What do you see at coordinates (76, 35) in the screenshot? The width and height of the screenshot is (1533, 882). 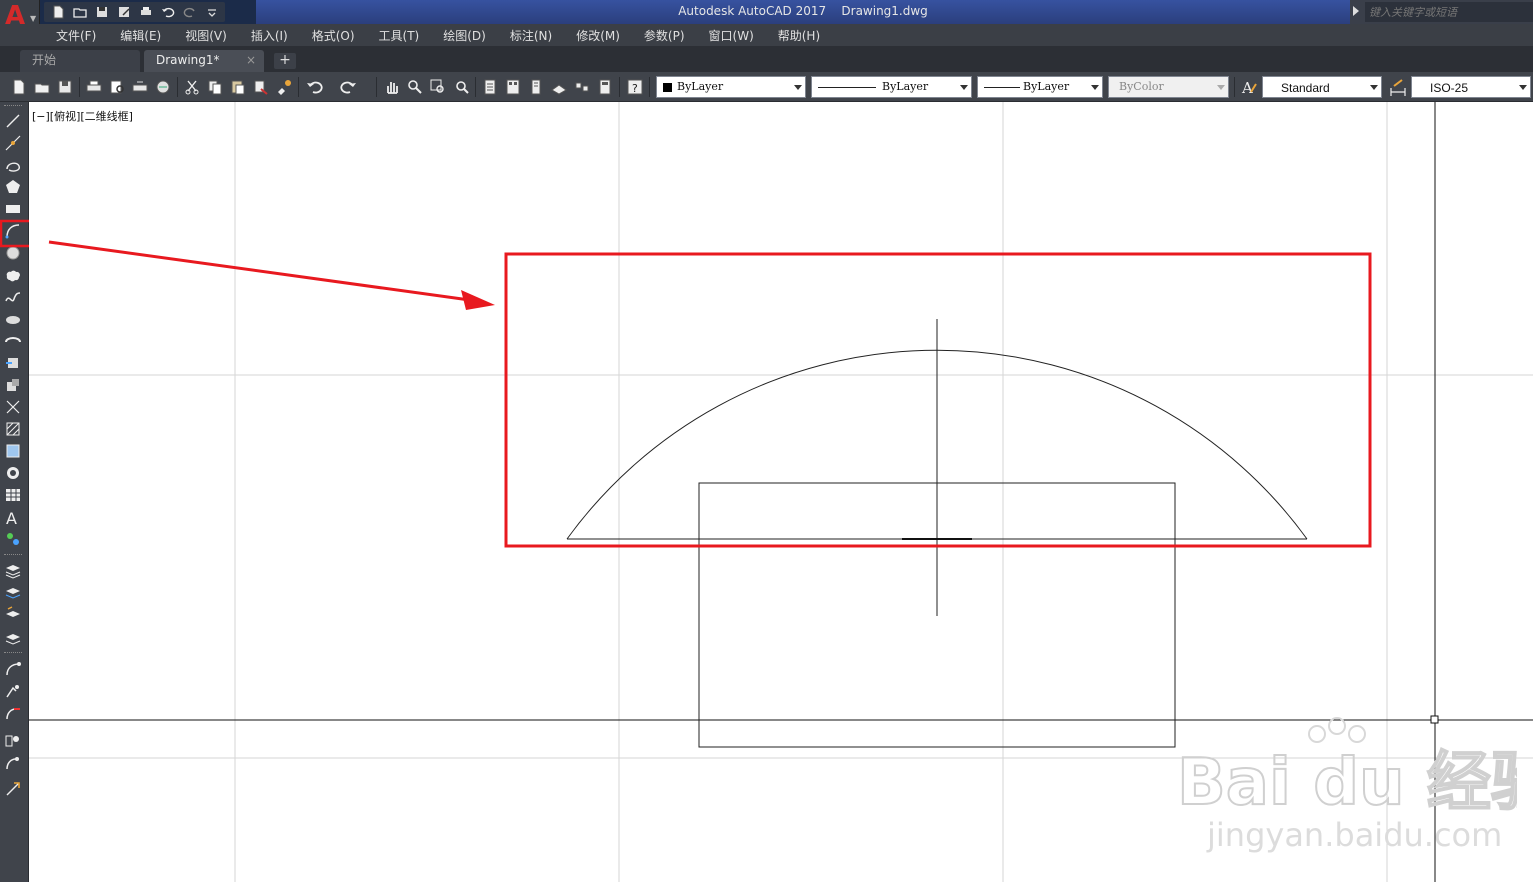 I see `menu-file: 文件(F)` at bounding box center [76, 35].